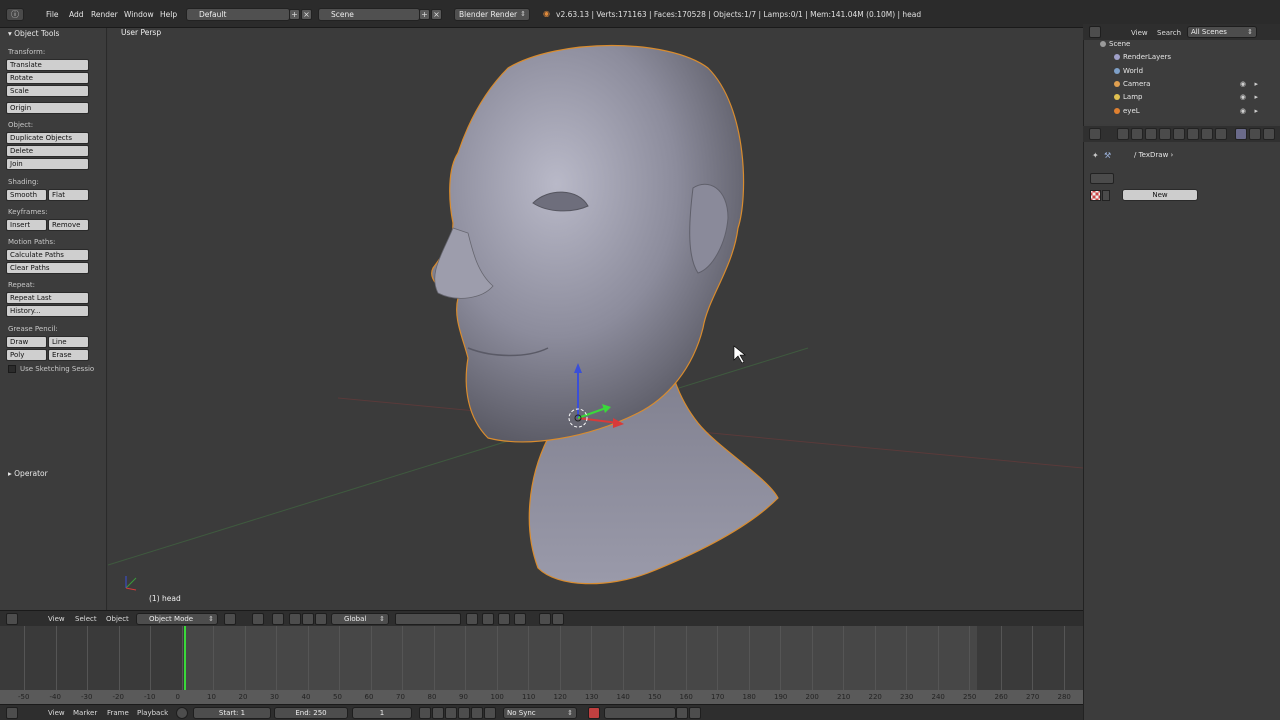 The image size is (1280, 720). I want to click on menu-add: Add, so click(76, 14).